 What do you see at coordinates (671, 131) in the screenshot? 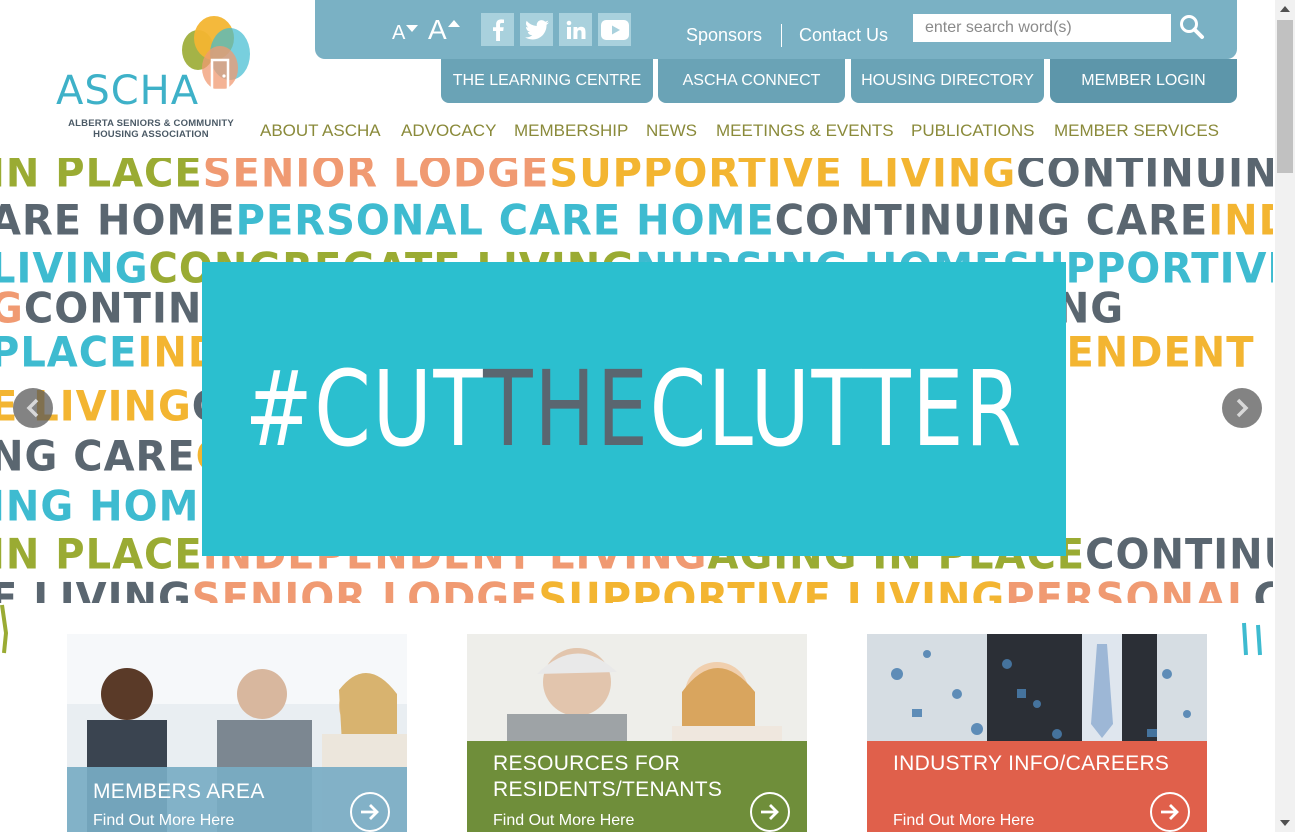
I see `nav-news: NEWS` at bounding box center [671, 131].